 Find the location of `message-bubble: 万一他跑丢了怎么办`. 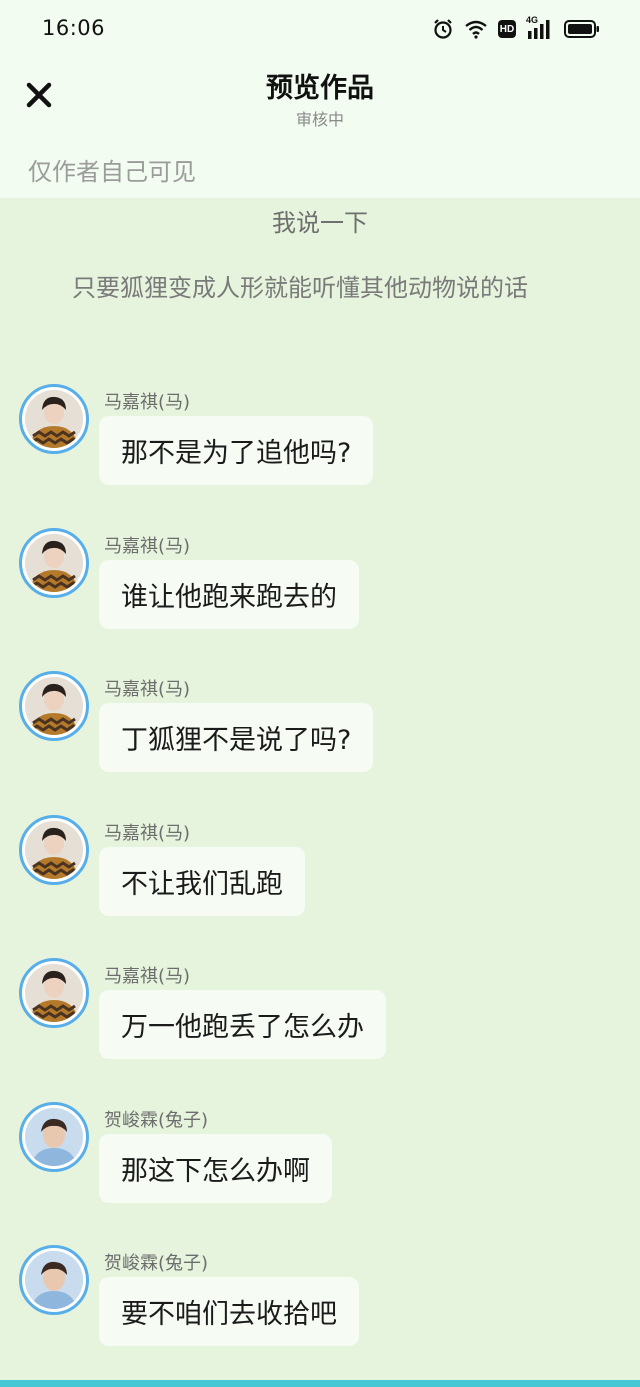

message-bubble: 万一他跑丢了怎么办 is located at coordinates (242, 1024).